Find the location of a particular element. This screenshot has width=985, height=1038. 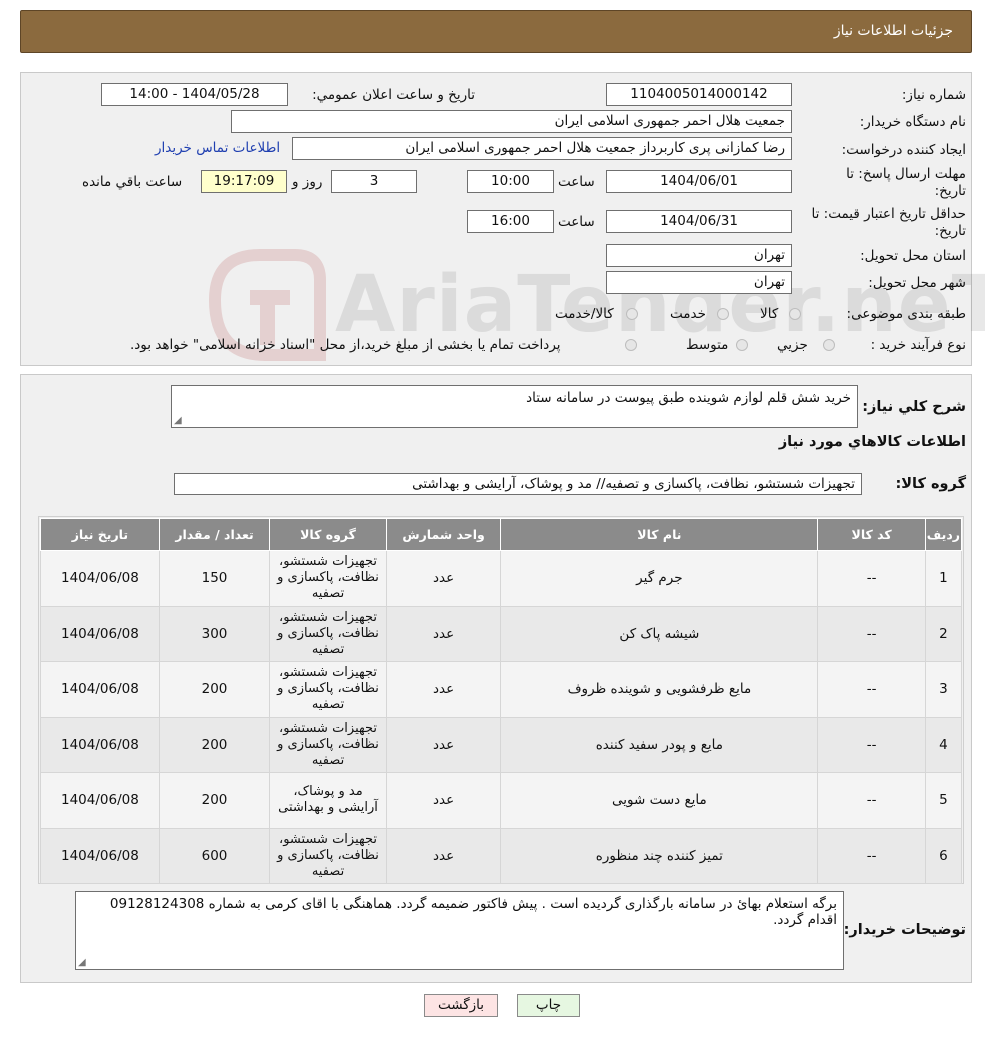

col-header-row-number: ردیف is located at coordinates (943, 534).